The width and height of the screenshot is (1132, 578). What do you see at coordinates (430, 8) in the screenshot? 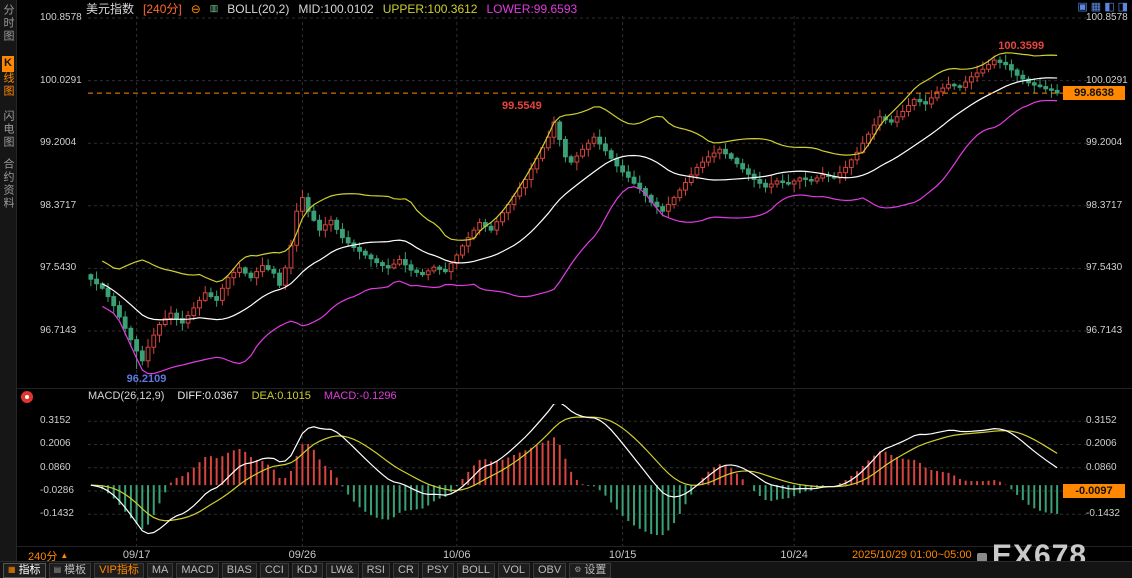
I see `boll-upper-value: UPPER:100.3612` at bounding box center [430, 8].